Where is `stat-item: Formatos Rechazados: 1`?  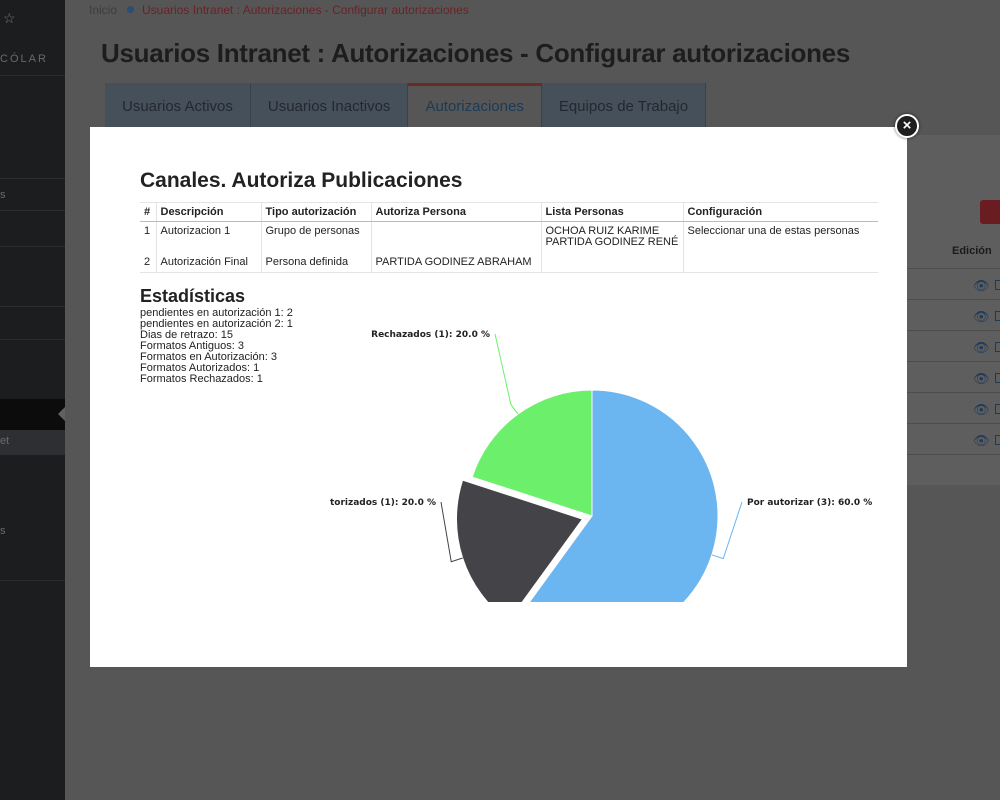
stat-item: Formatos Rechazados: 1 is located at coordinates (201, 379).